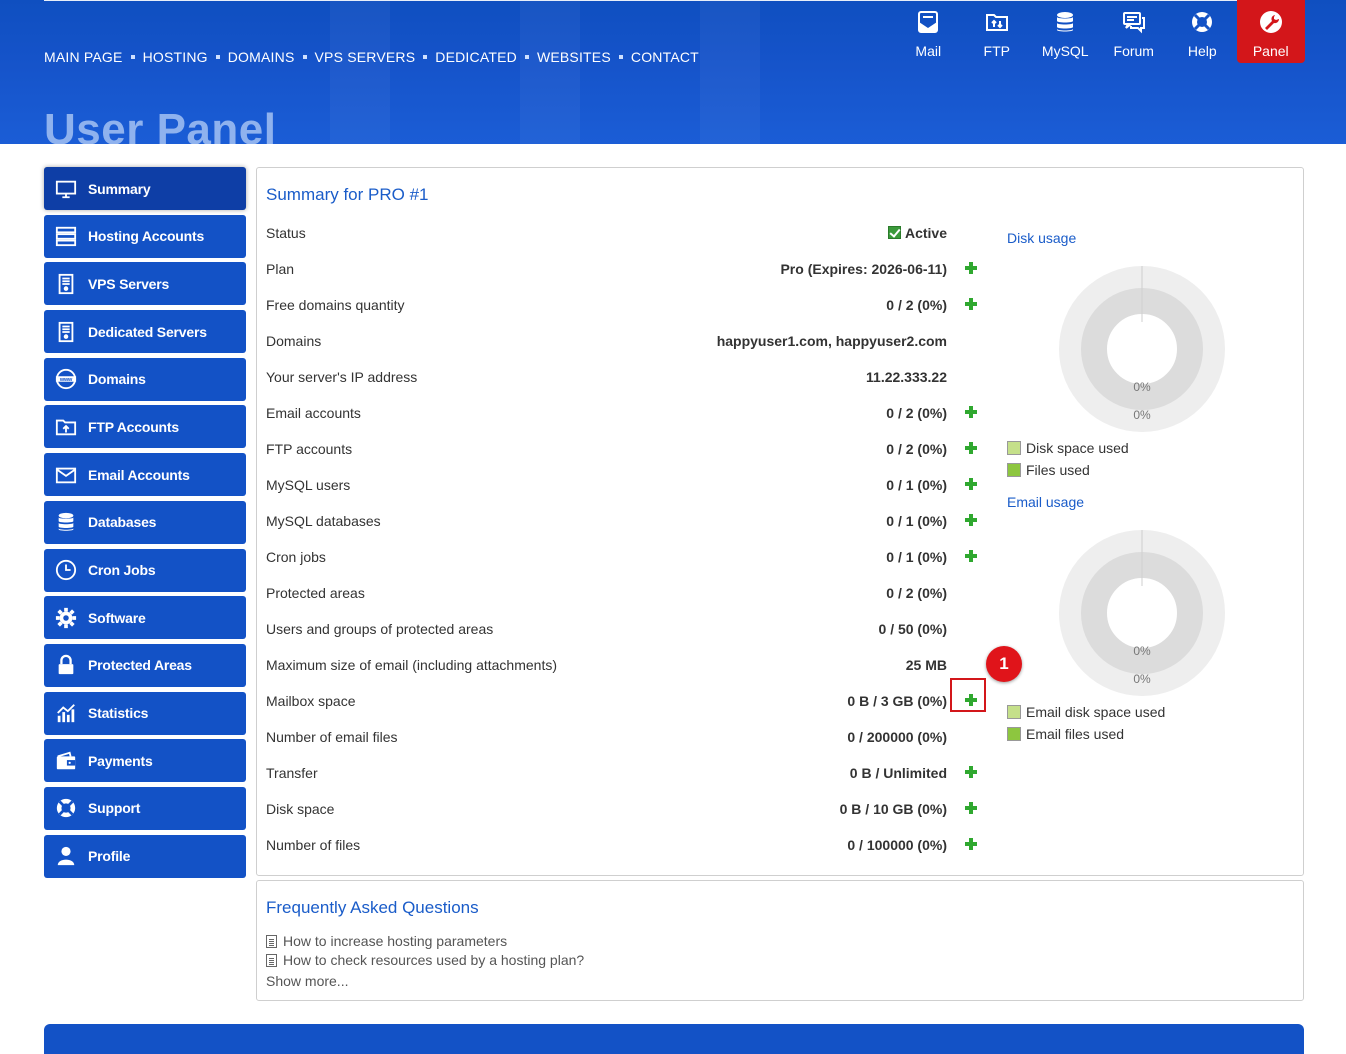 Image resolution: width=1346 pixels, height=1054 pixels. I want to click on summary-row: Free domains quantity 0 / 2 (0%), so click(622, 313).